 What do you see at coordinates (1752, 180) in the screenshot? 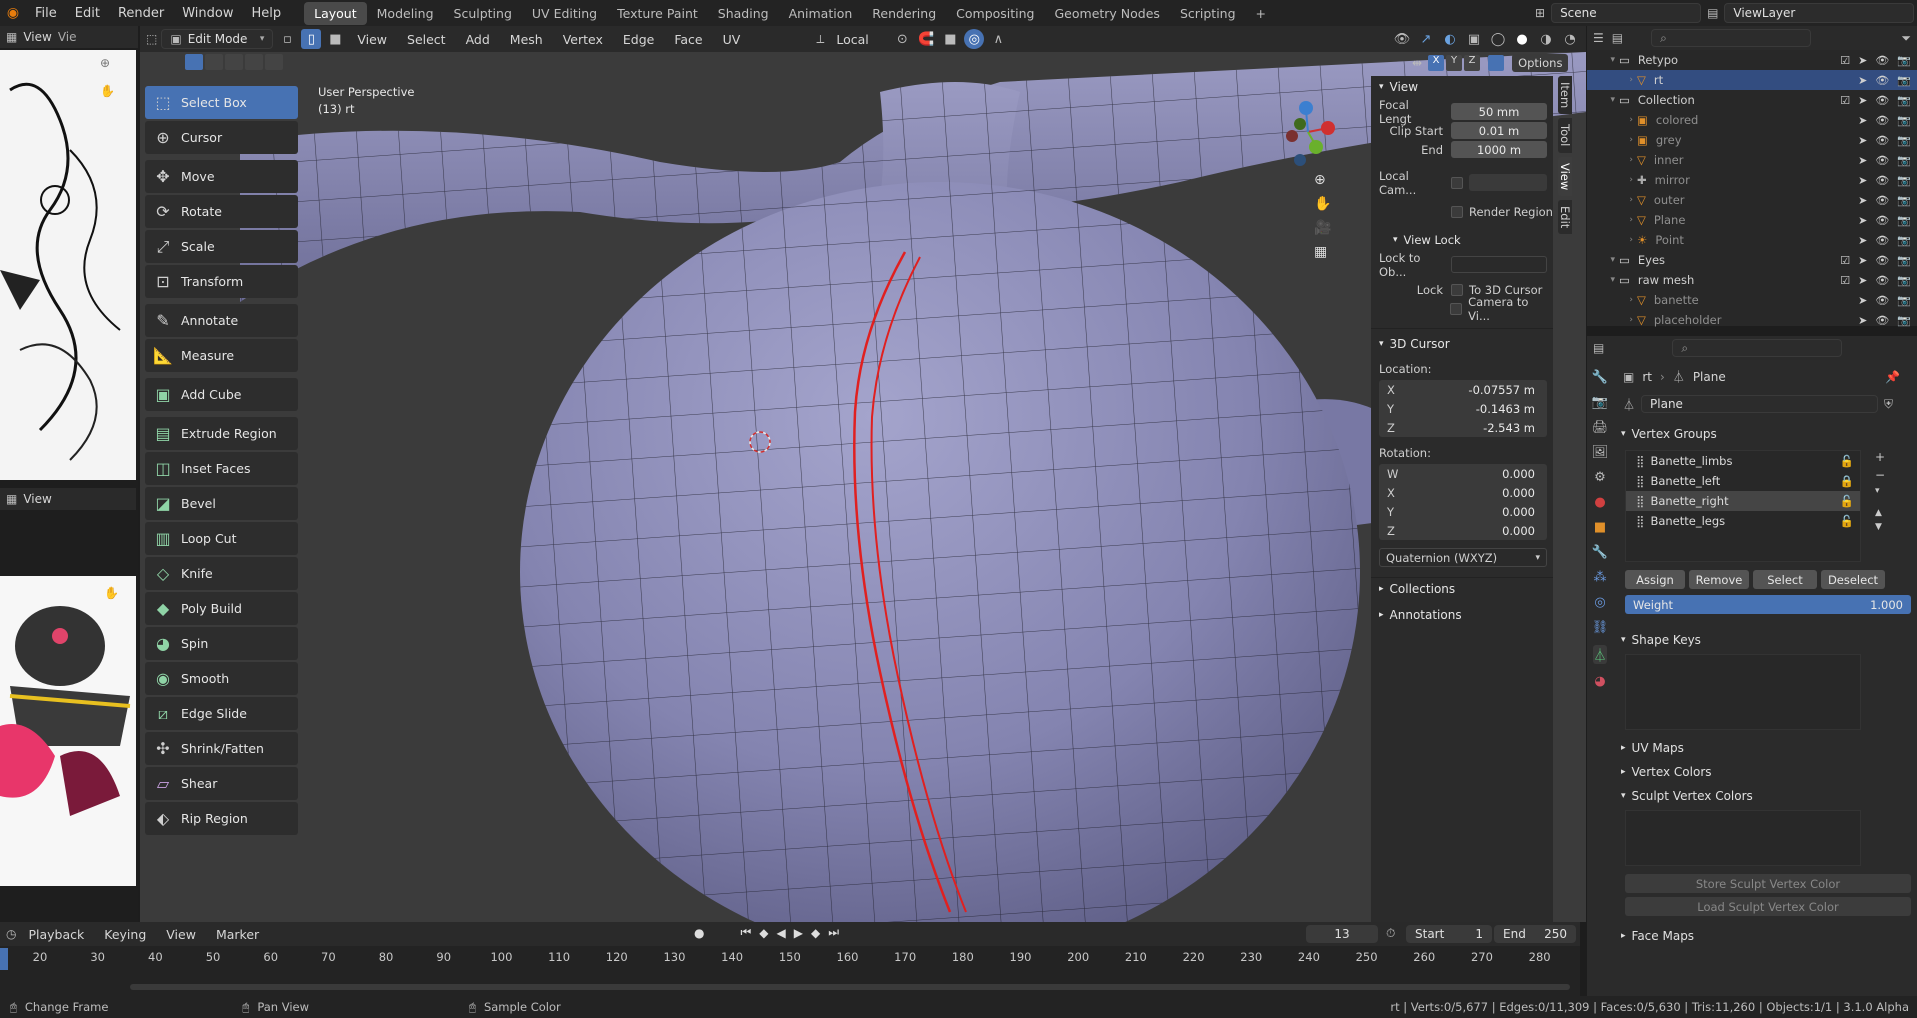
I see `outliner-row-mirror: › ✚ mirror ➤ 👁 📷` at bounding box center [1752, 180].